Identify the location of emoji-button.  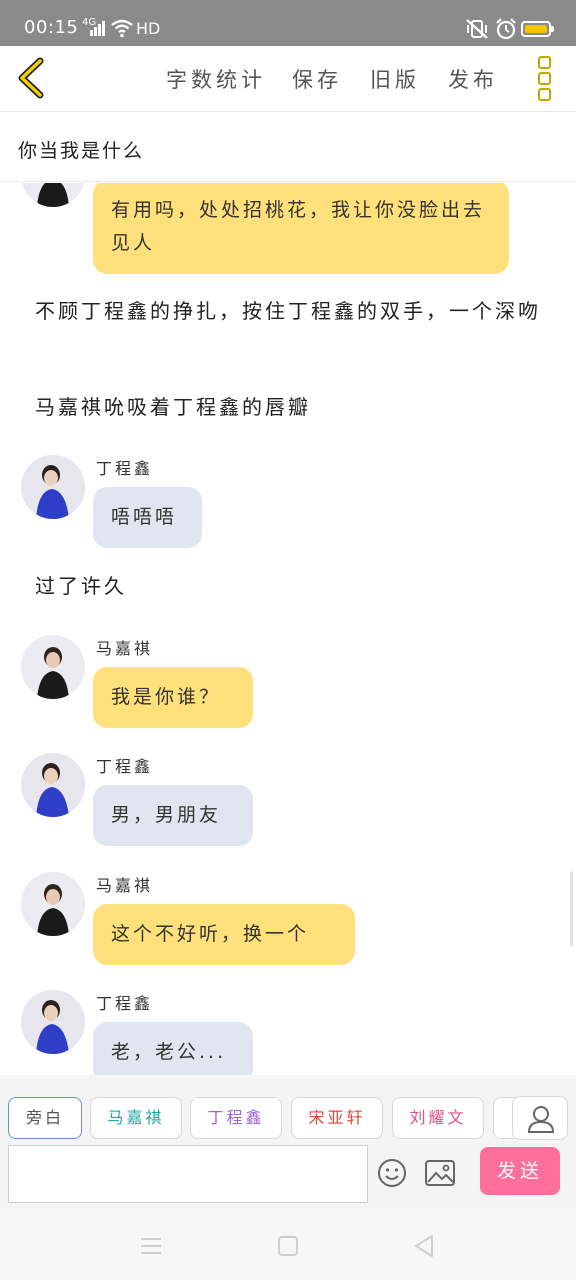
(392, 1173).